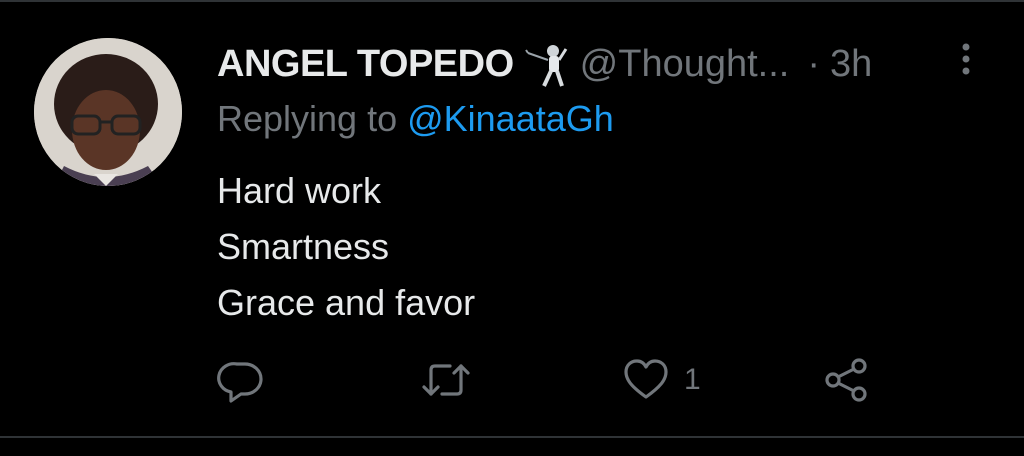 This screenshot has height=456, width=1024. I want to click on reply-button, so click(241, 380).